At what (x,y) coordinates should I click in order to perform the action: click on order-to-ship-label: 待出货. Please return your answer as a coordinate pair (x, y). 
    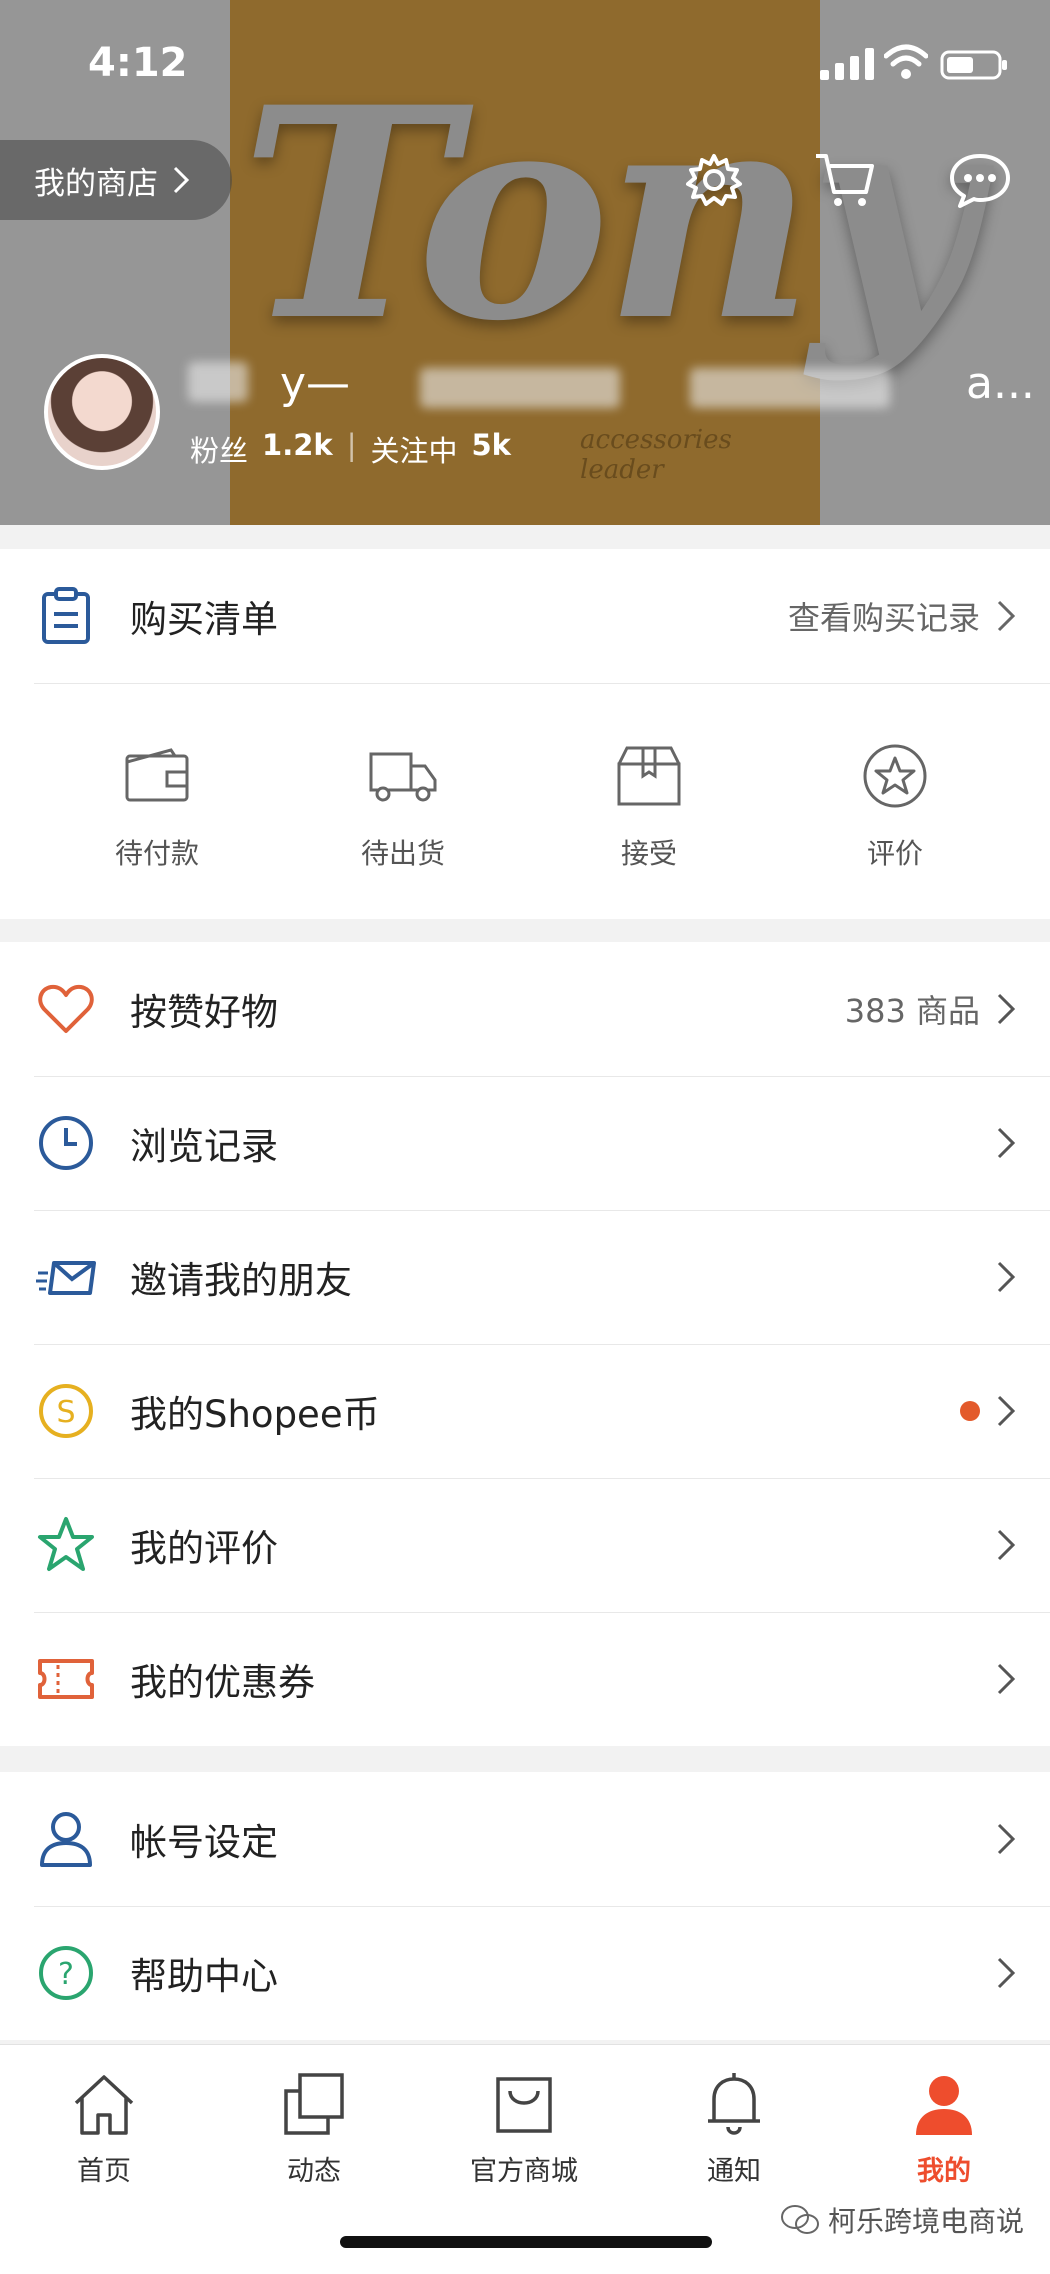
    Looking at the image, I should click on (402, 853).